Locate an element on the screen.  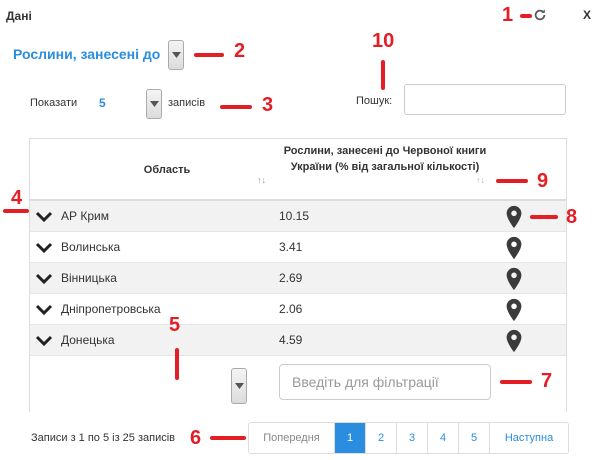
cell-region: Вінницька is located at coordinates (89, 278).